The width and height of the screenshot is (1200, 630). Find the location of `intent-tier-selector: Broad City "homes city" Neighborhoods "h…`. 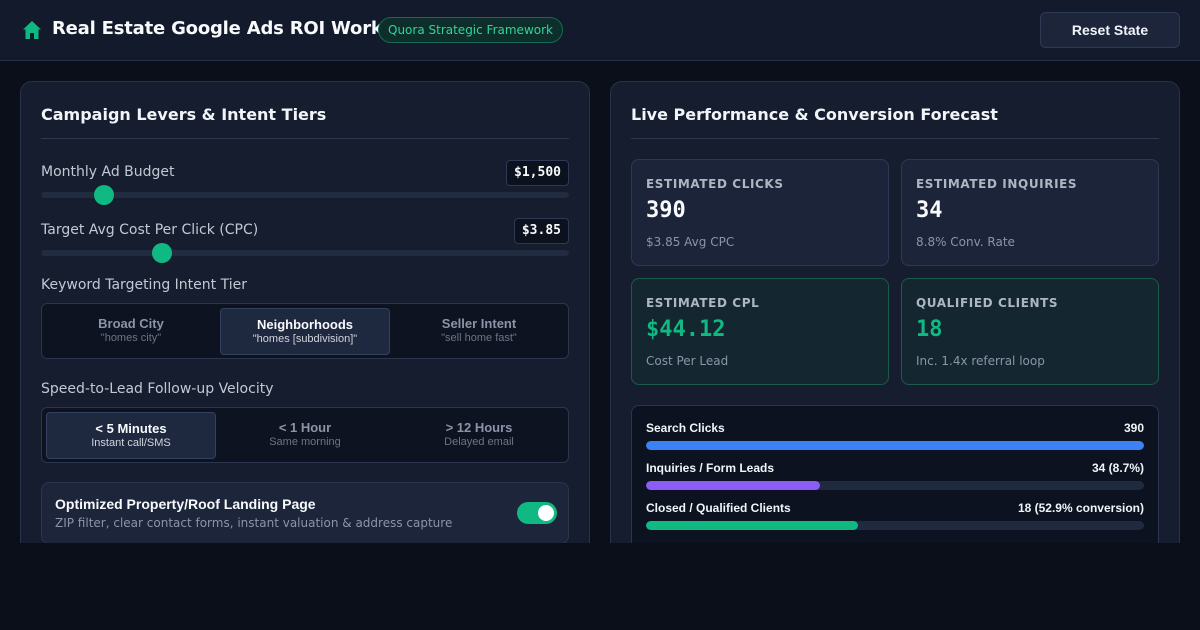

intent-tier-selector: Broad City "homes city" Neighborhoods "h… is located at coordinates (305, 331).